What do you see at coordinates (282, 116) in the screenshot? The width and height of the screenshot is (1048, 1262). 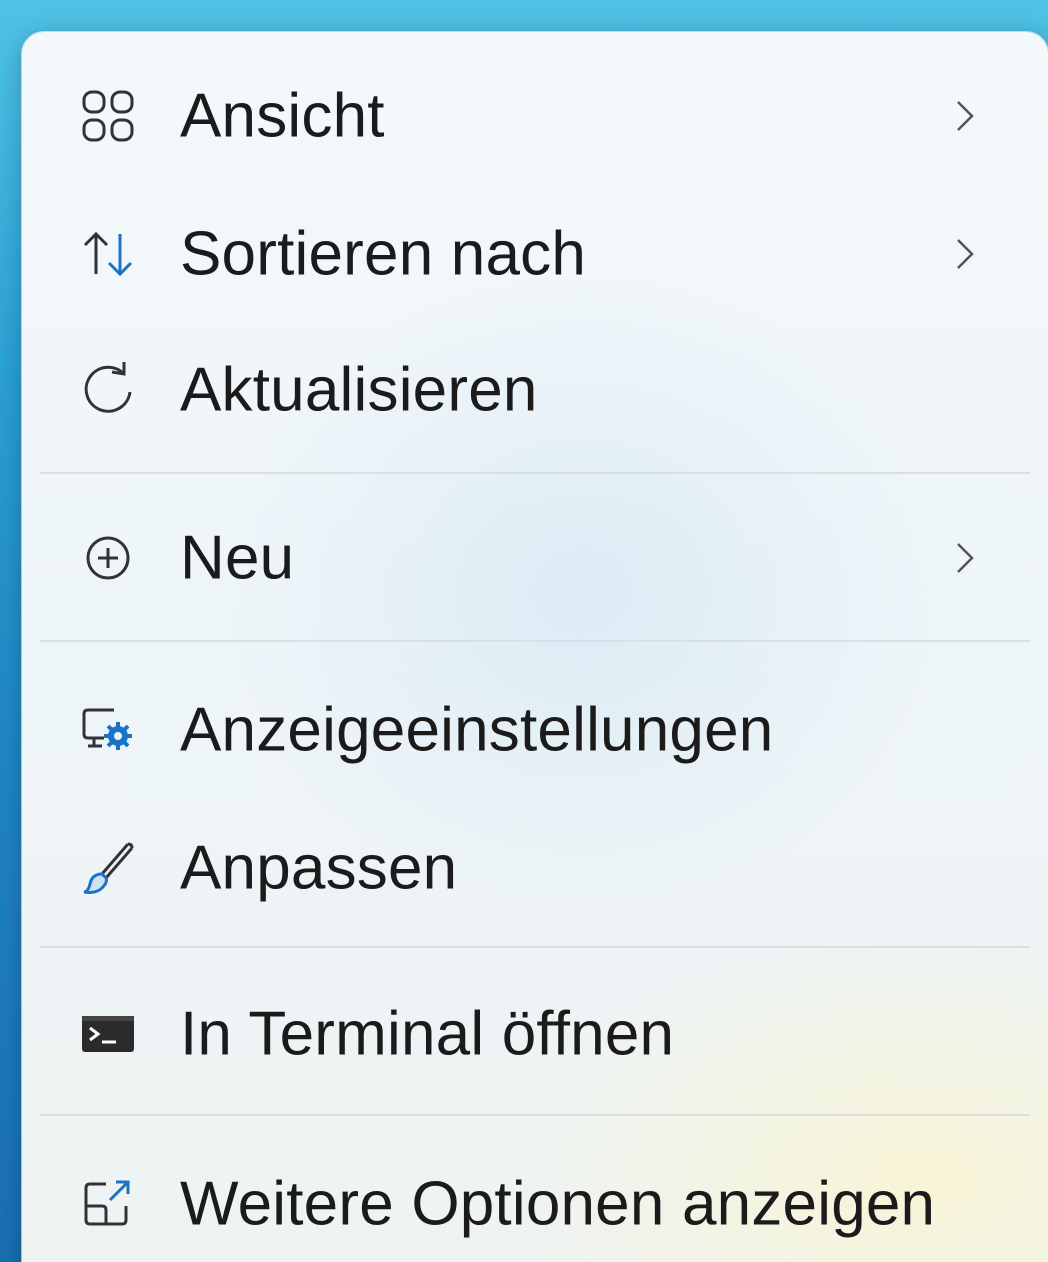 I see `menu-item-label: Ansicht` at bounding box center [282, 116].